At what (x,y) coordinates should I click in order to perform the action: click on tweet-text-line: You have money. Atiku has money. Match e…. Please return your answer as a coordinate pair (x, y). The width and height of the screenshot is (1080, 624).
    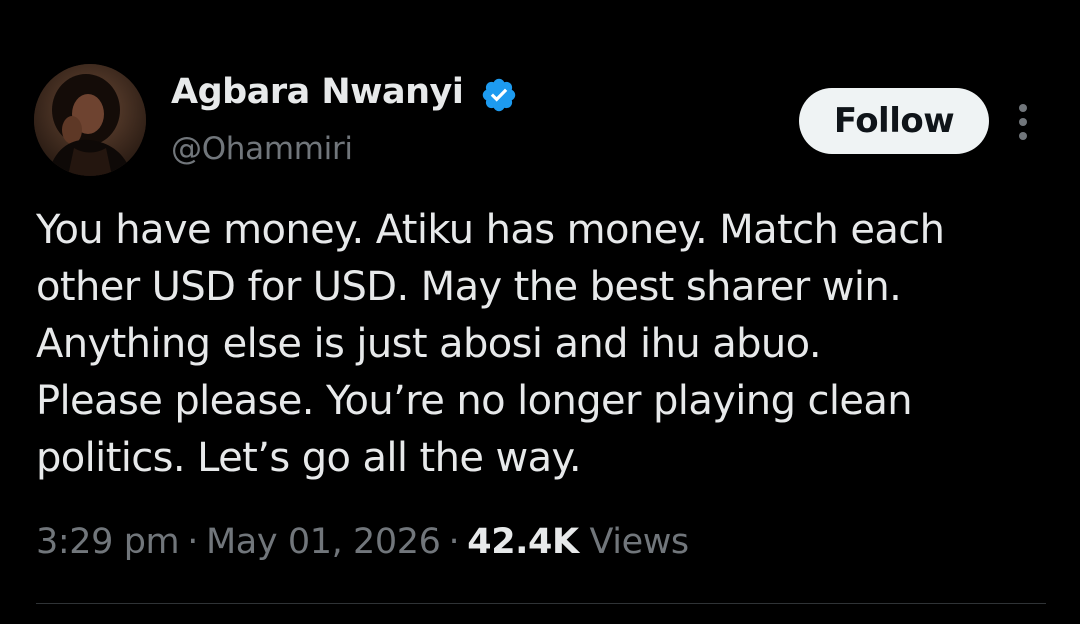
    Looking at the image, I should click on (490, 230).